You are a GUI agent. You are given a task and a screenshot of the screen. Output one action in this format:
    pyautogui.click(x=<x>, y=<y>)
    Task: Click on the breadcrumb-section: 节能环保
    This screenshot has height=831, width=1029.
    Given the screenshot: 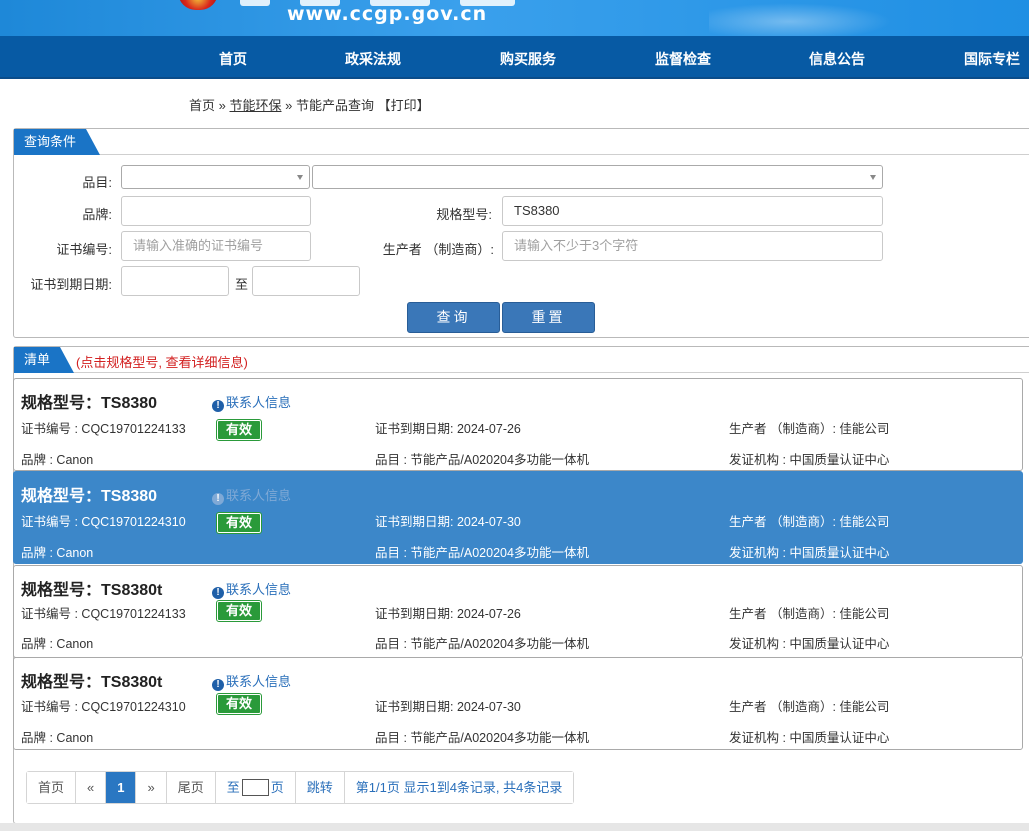 What is the action you would take?
    pyautogui.click(x=256, y=105)
    